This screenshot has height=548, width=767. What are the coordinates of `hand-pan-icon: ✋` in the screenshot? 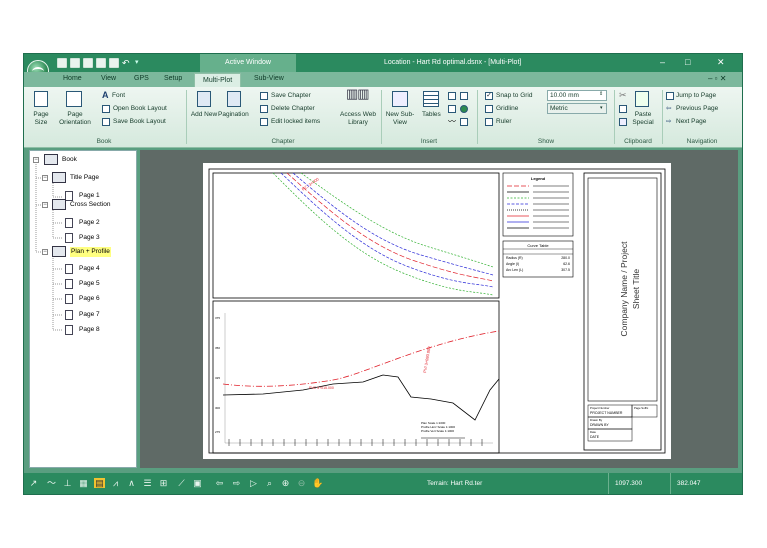 It's located at (317, 483).